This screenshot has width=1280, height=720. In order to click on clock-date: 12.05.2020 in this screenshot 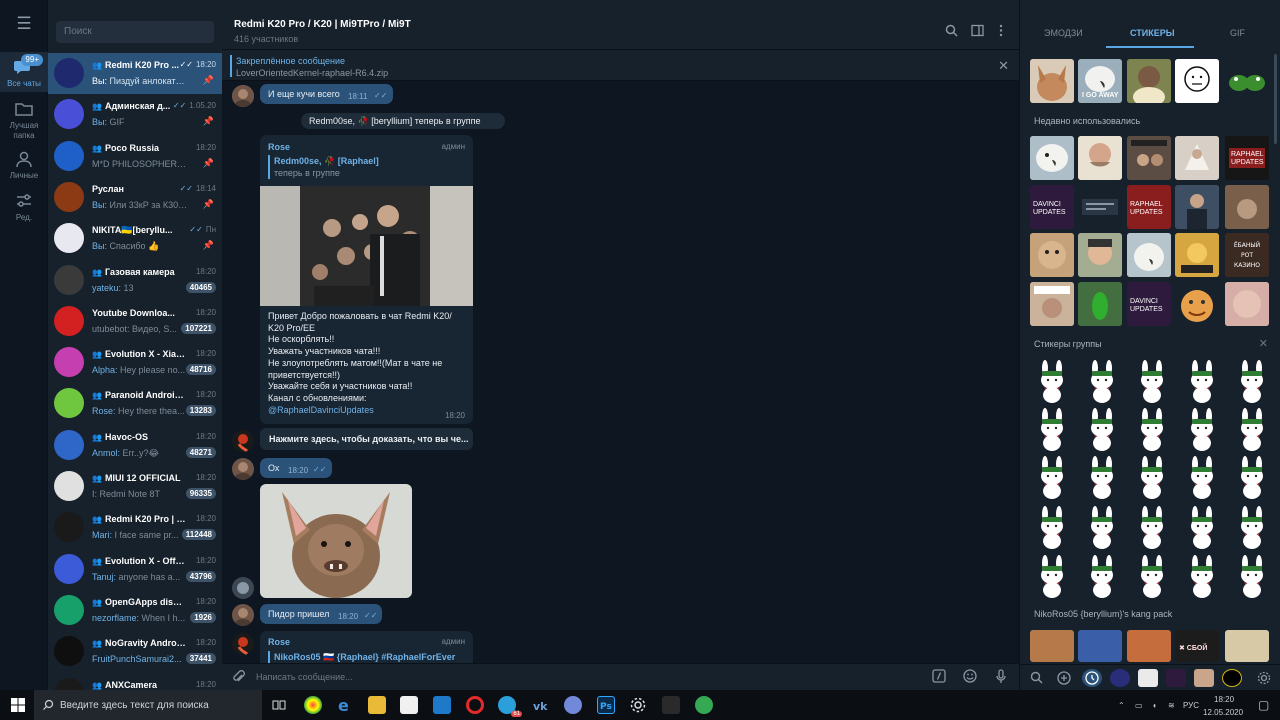, I will do `click(1223, 712)`.